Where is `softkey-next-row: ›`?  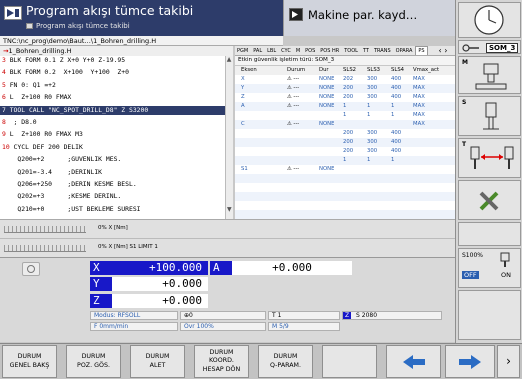 softkey-next-row: › is located at coordinates (508, 361).